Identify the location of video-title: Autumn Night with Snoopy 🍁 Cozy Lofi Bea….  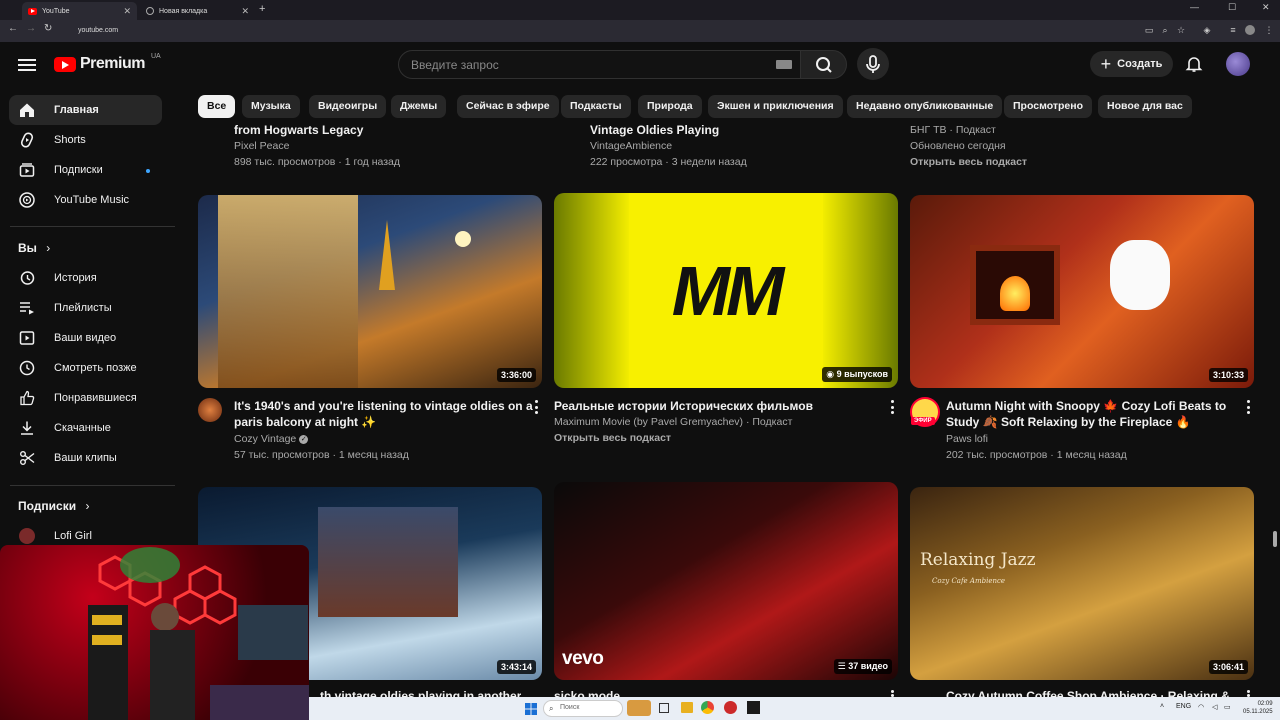
(1086, 414).